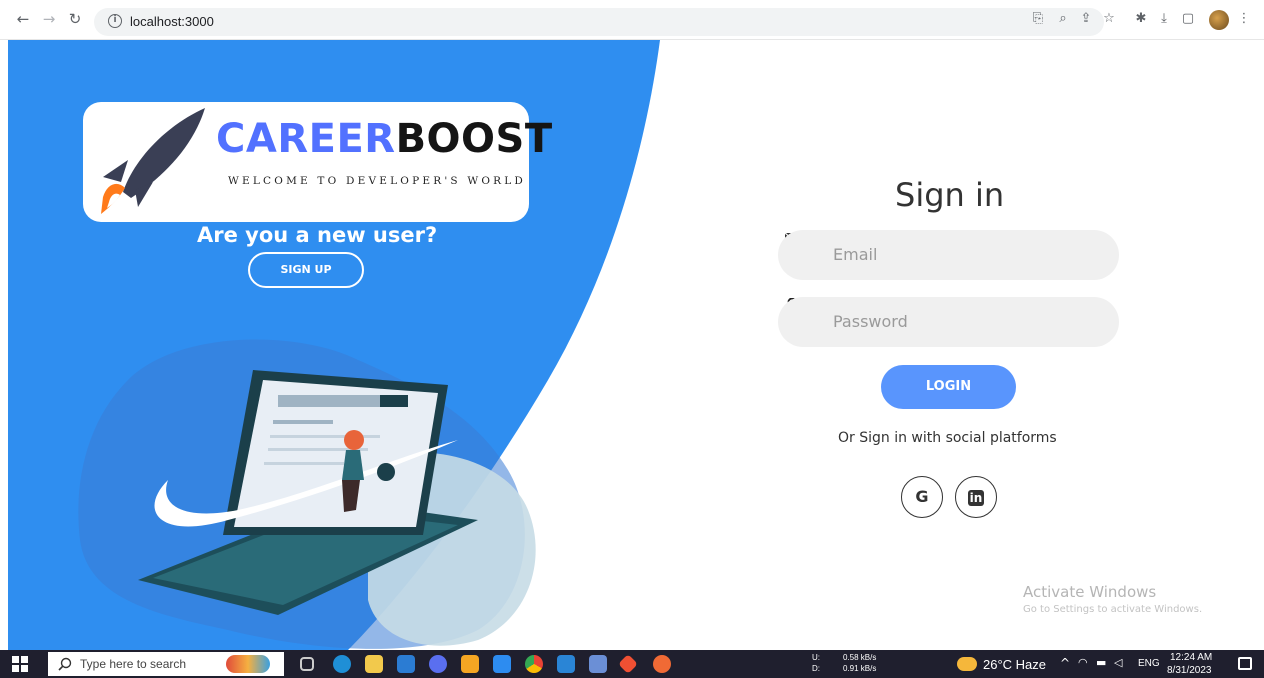  I want to click on postman-icon, so click(662, 664).